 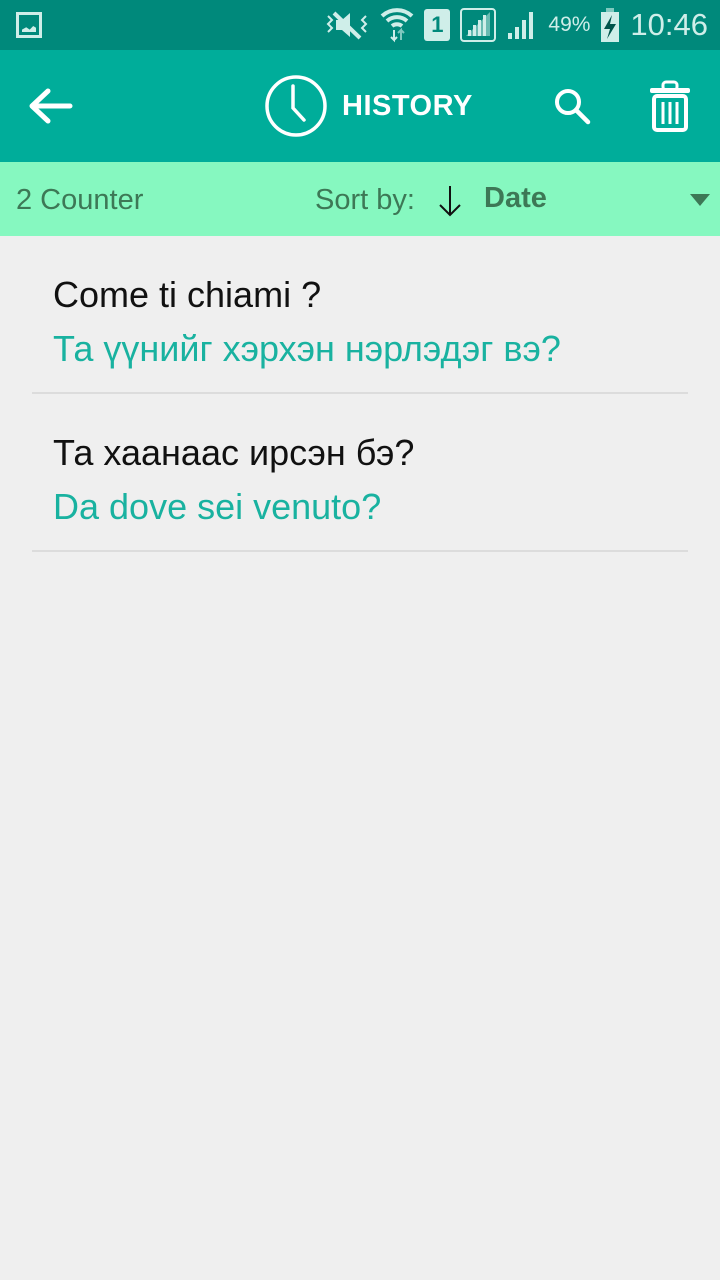 I want to click on status-bar: 1 49% 10:46, so click(x=360, y=25).